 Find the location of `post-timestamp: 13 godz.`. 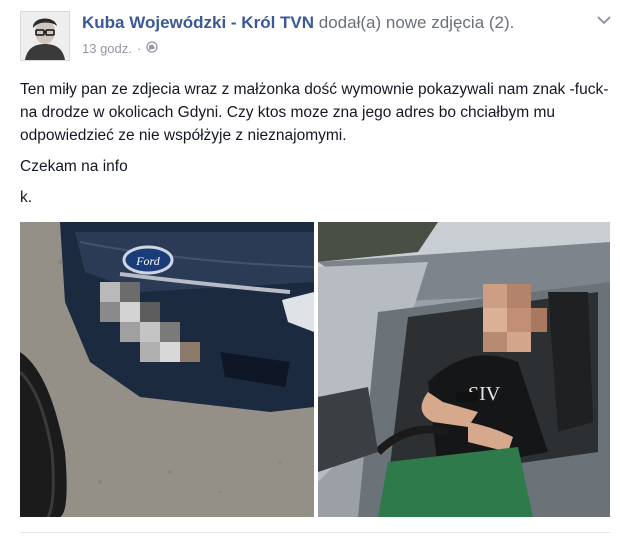

post-timestamp: 13 godz. is located at coordinates (107, 48).